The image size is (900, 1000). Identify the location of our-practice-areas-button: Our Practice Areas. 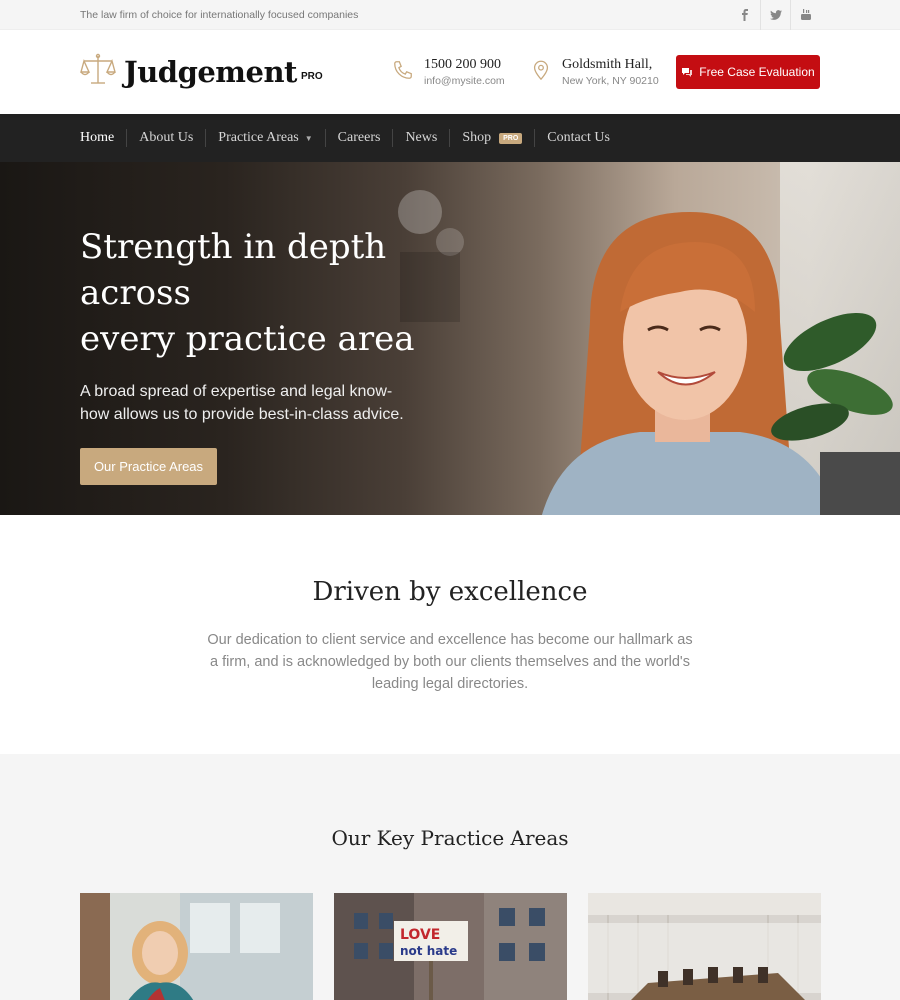
(148, 466).